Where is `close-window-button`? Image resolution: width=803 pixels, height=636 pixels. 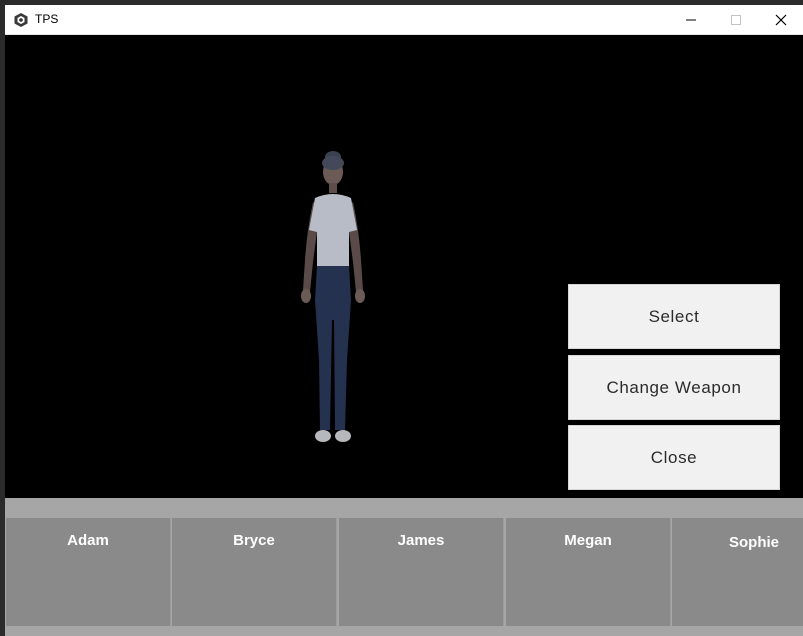
close-window-button is located at coordinates (780, 19).